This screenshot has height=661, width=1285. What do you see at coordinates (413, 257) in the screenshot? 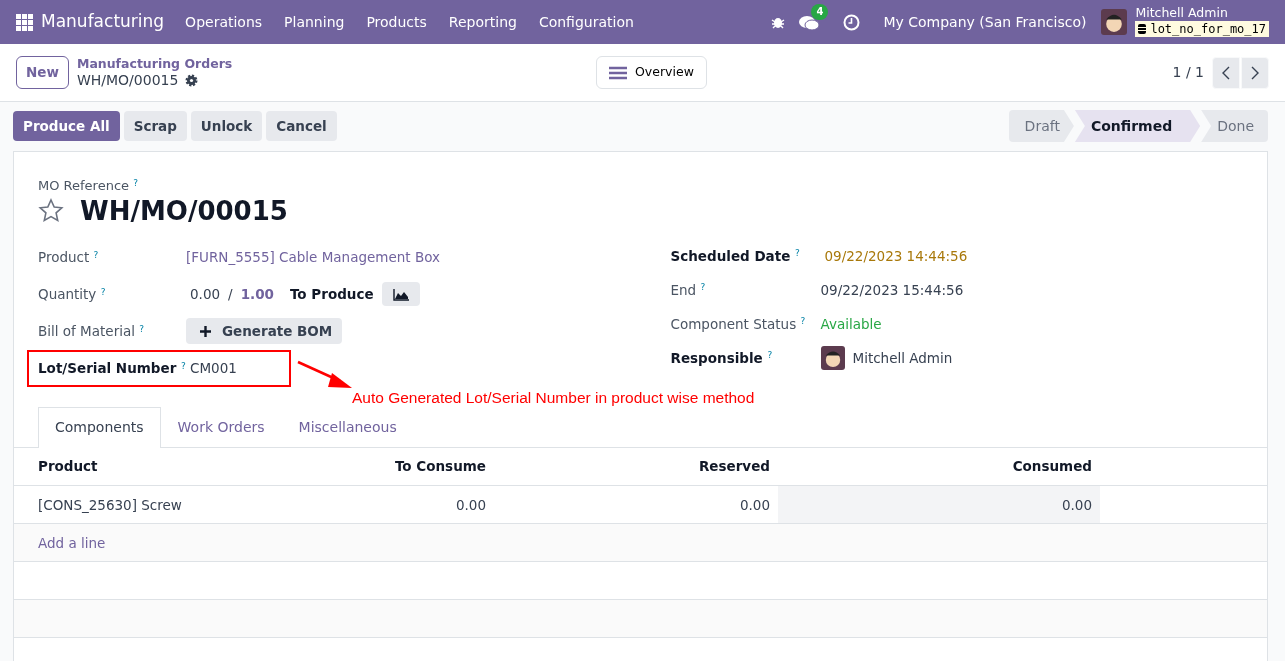
I see `product-link: [FURN_5555] Cable Management Box` at bounding box center [413, 257].